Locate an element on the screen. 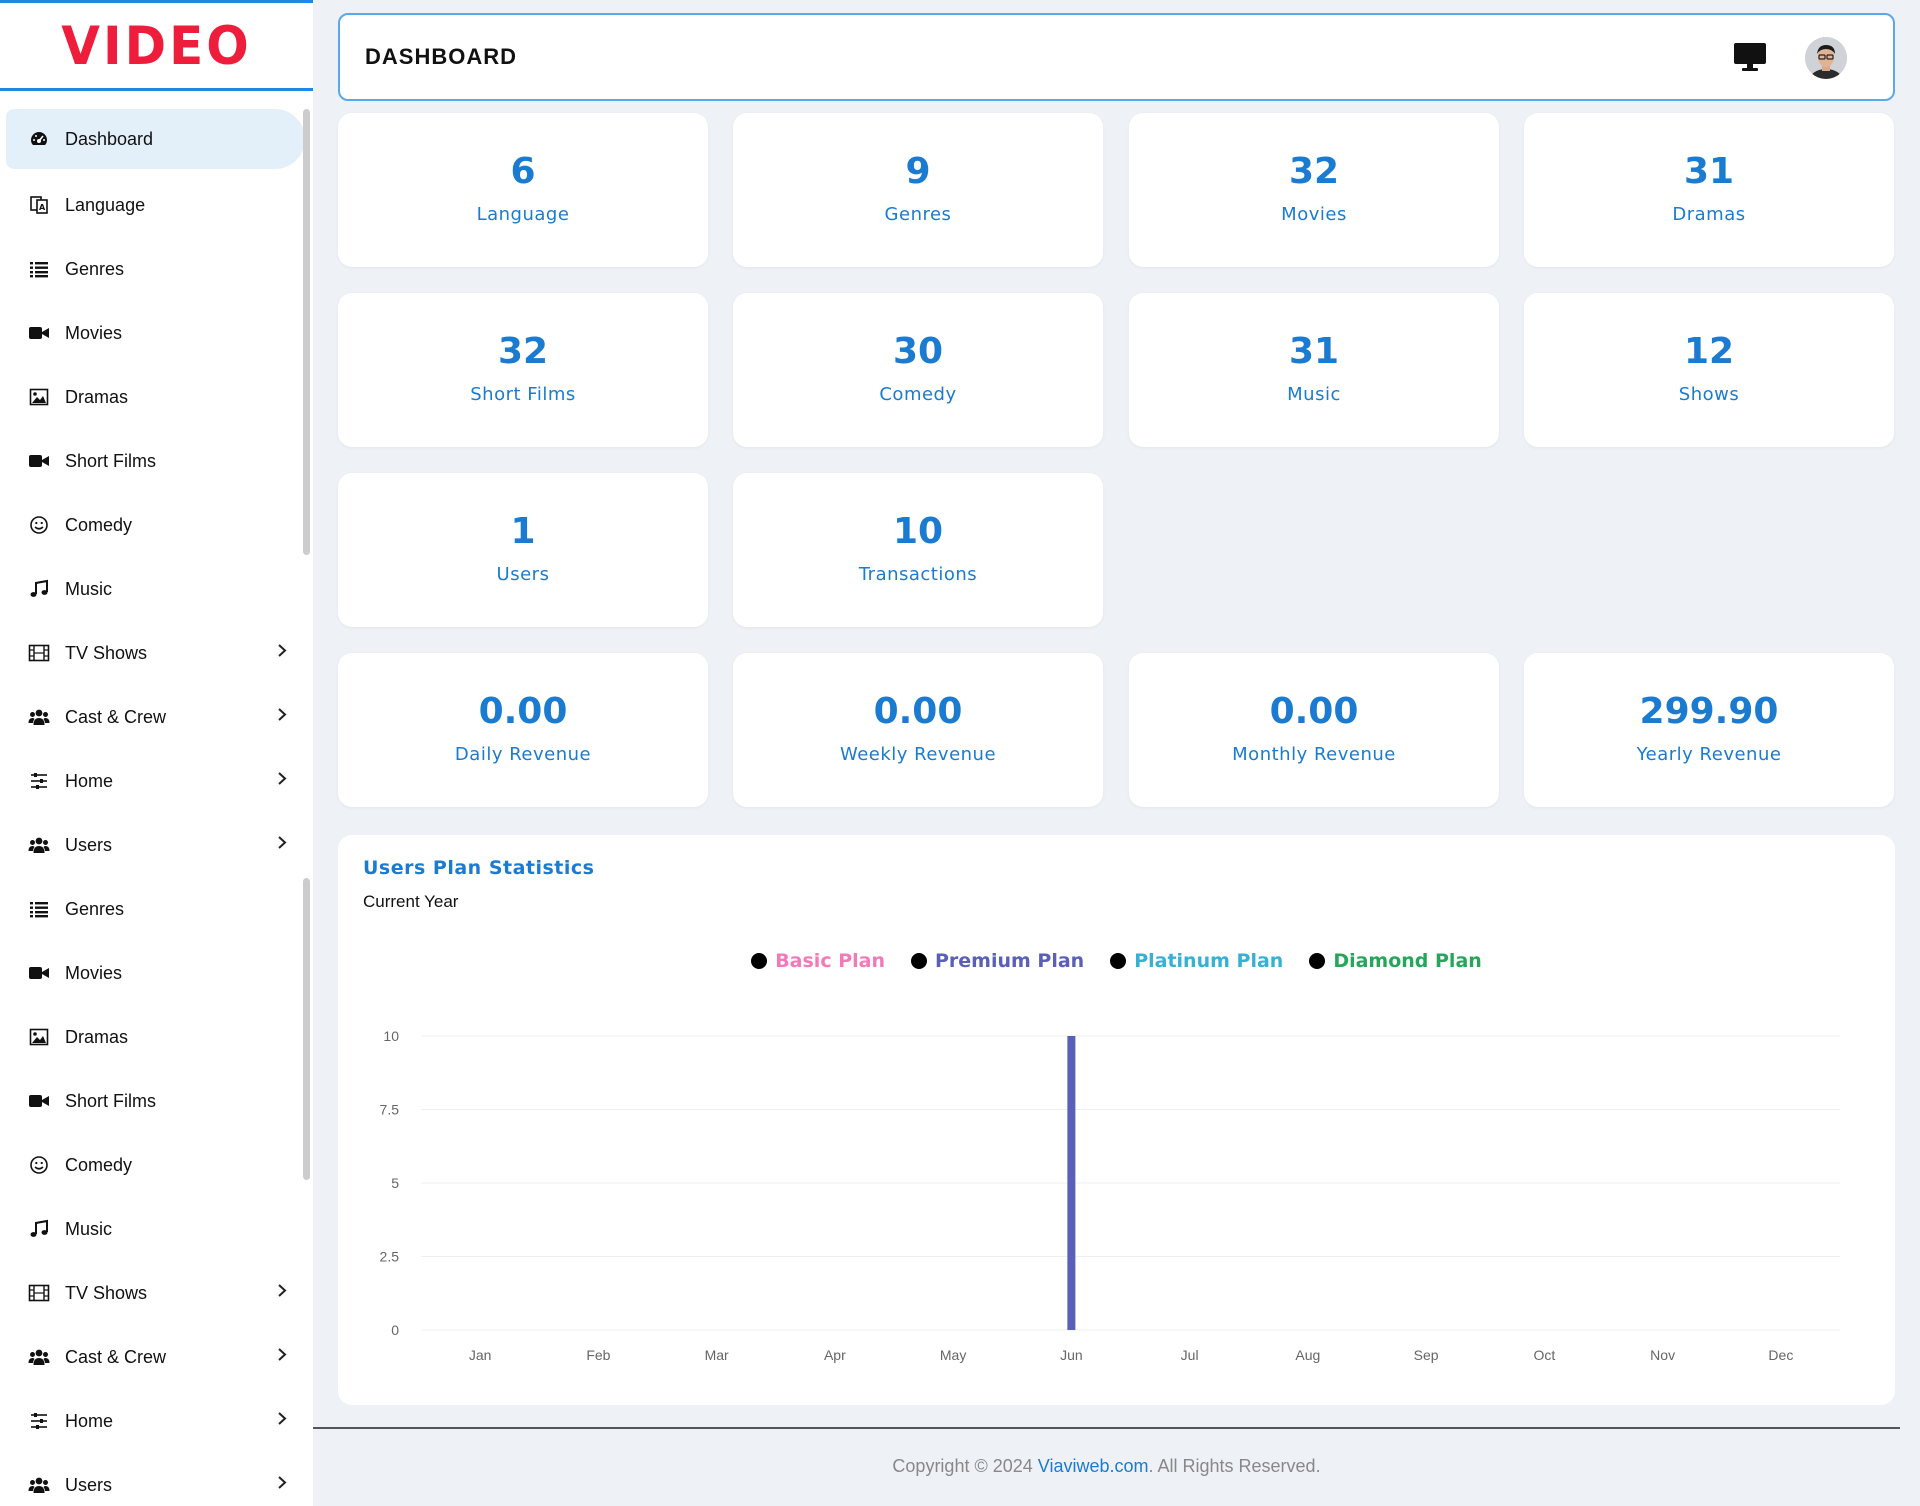 This screenshot has width=1920, height=1506. stat-value: 12 is located at coordinates (1709, 351).